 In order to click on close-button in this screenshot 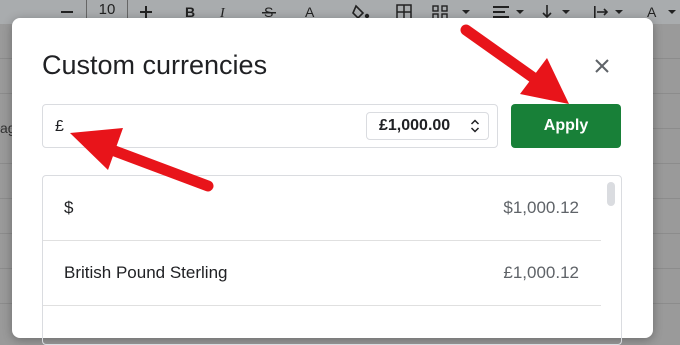, I will do `click(602, 66)`.